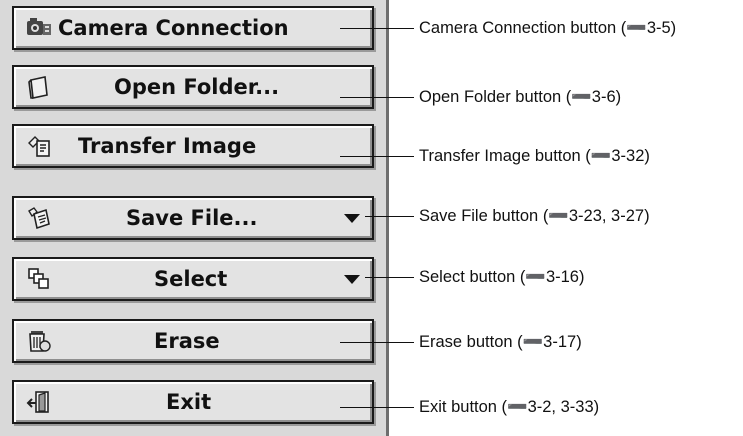 Image resolution: width=743 pixels, height=436 pixels. Describe the element at coordinates (502, 277) in the screenshot. I see `select-callout: Select button (➖3-16)` at that location.